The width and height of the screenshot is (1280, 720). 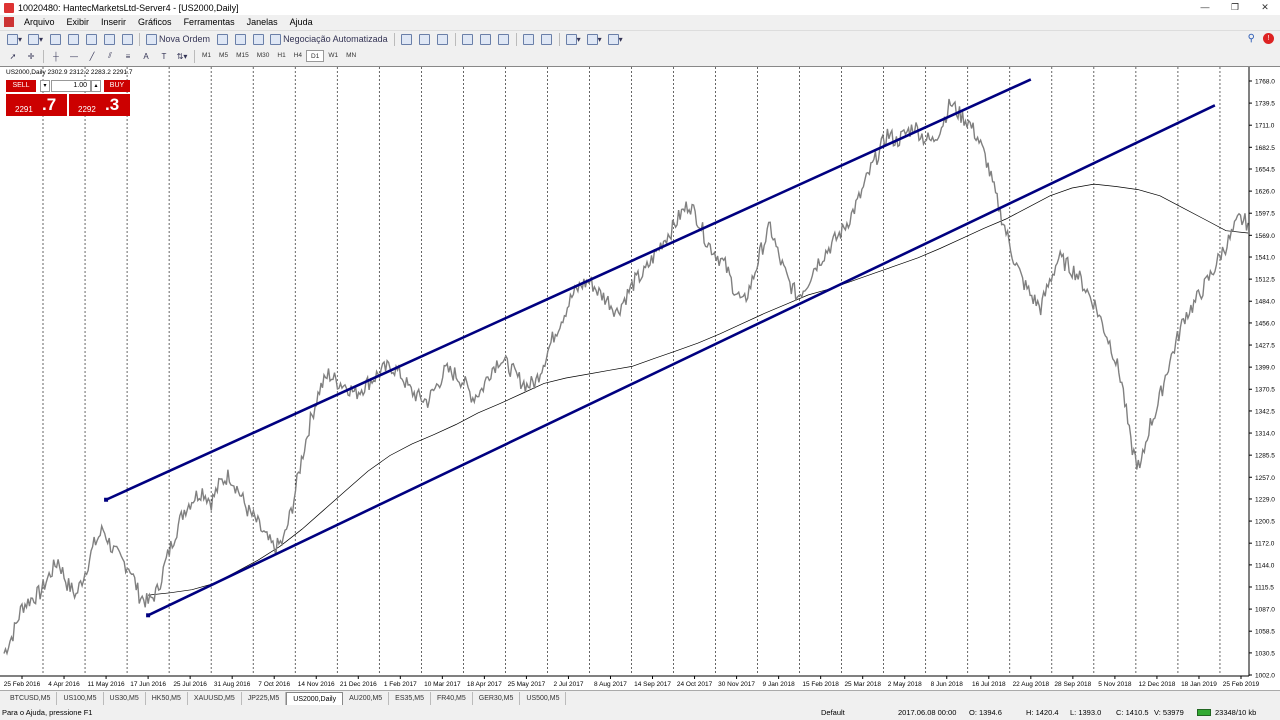 I want to click on chart-tab: BTCUSD,M5, so click(x=31, y=698).